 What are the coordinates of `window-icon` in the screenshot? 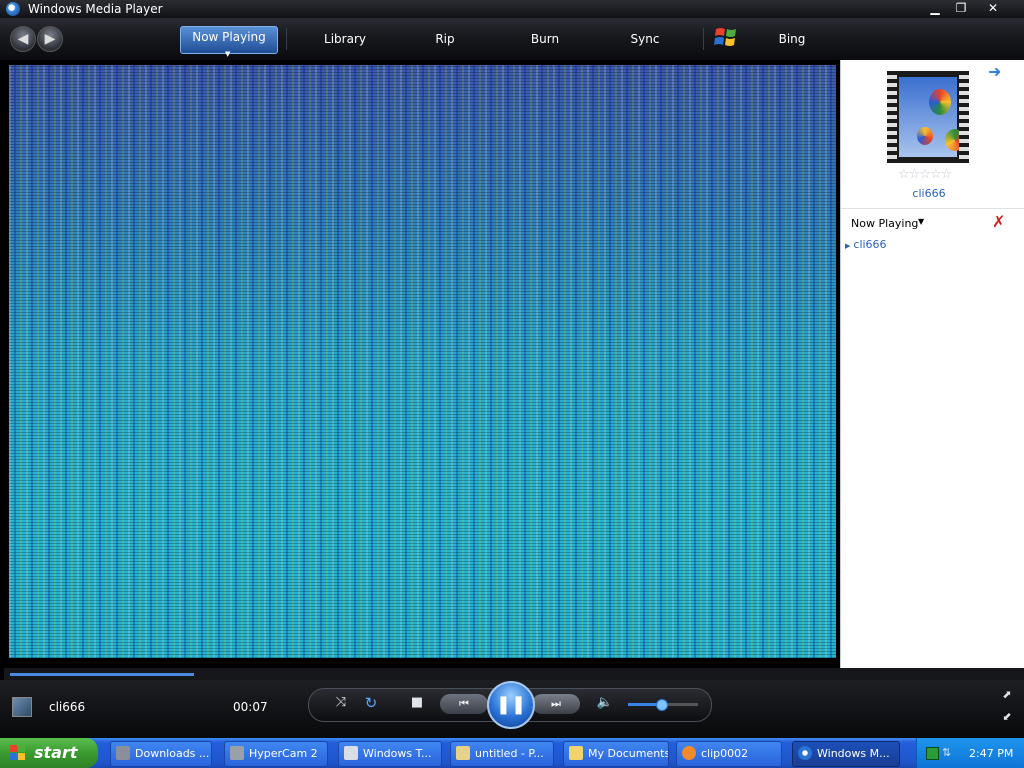 It's located at (351, 753).